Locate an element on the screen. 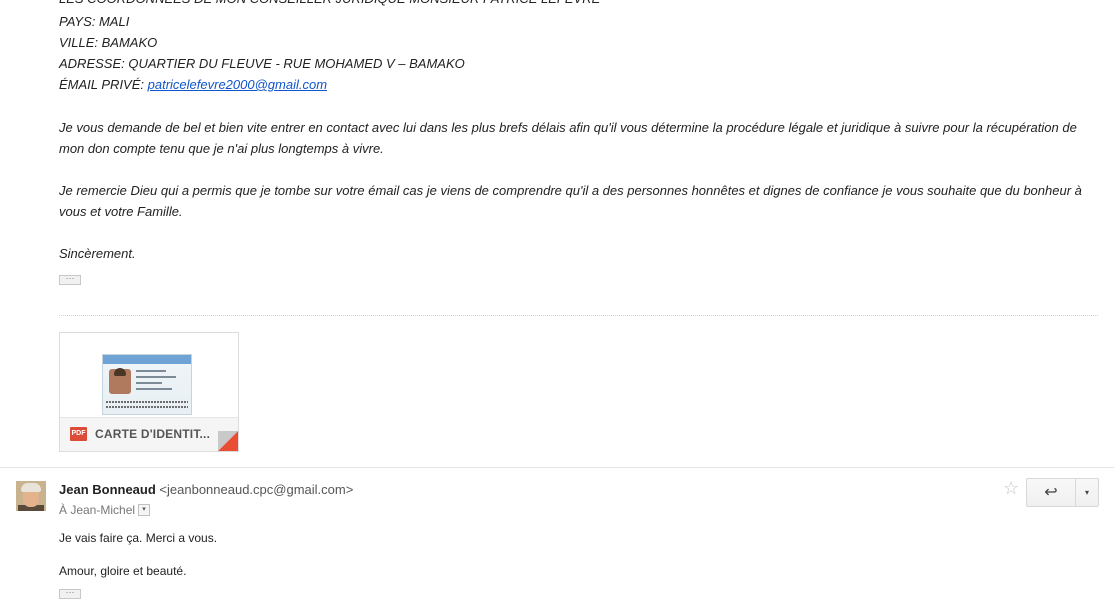 The image size is (1114, 610). reply-button: ↩ is located at coordinates (1051, 492).